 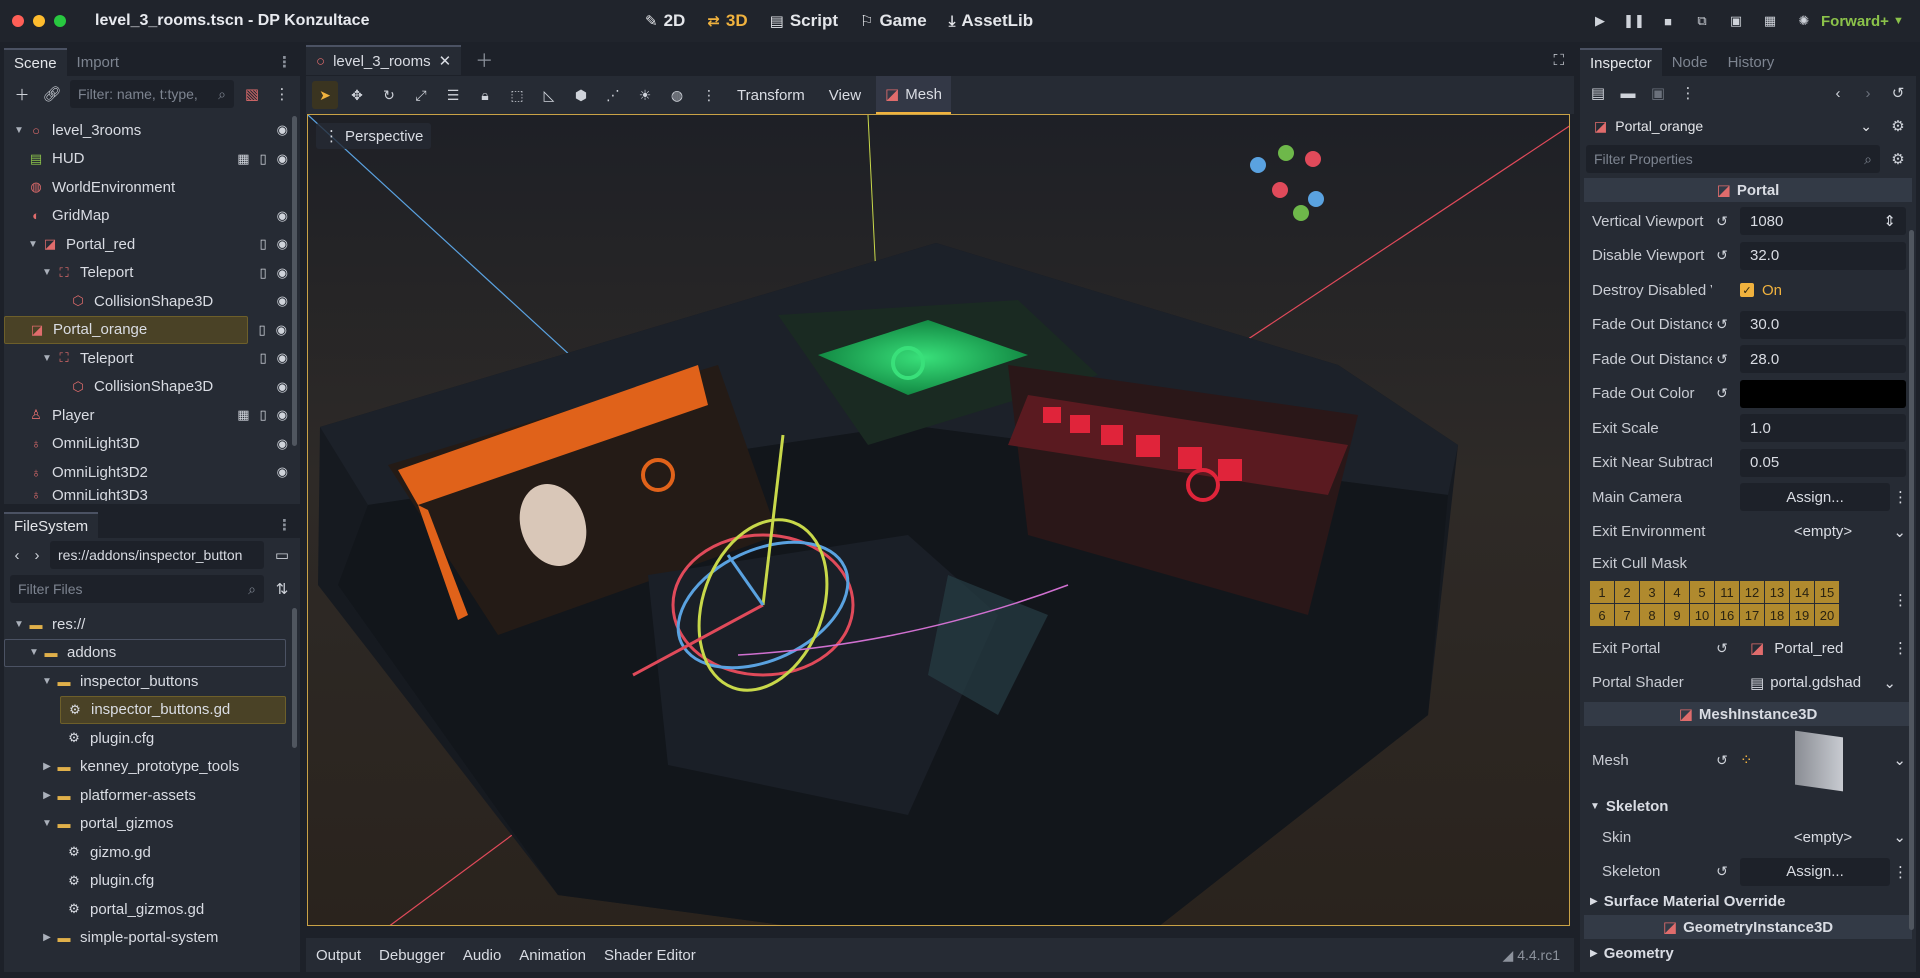 I want to click on filesystem-filter-input: Filter Files ⌕, so click(x=137, y=589).